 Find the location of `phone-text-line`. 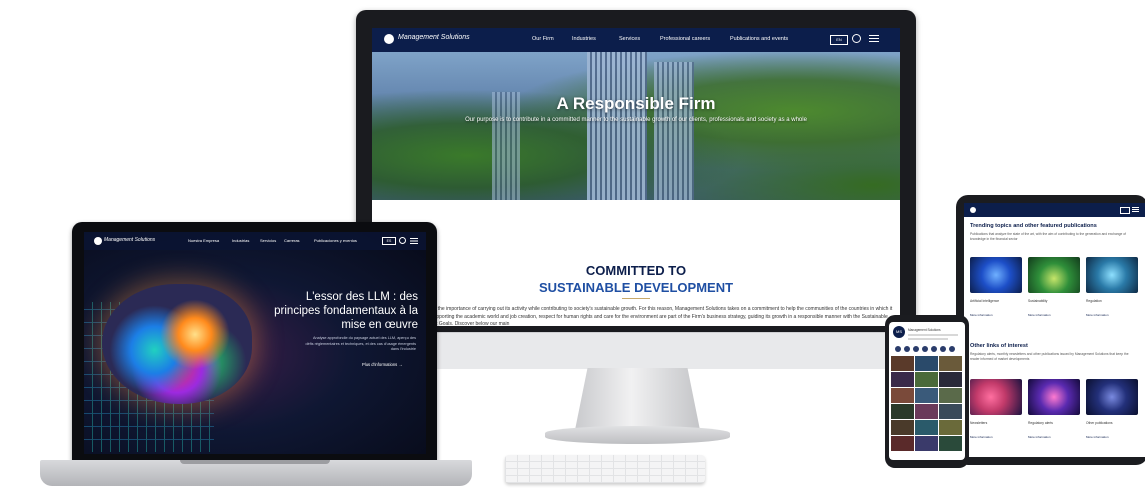

phone-text-line is located at coordinates (933, 335).